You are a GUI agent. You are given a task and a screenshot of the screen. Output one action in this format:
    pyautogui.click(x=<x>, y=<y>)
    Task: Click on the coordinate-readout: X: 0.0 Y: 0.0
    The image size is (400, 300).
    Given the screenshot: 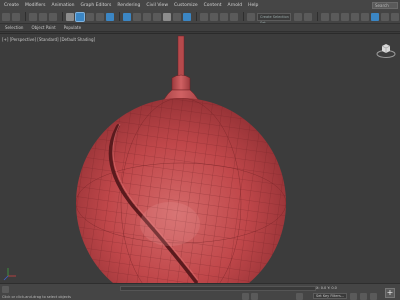 What is the action you would take?
    pyautogui.click(x=326, y=288)
    